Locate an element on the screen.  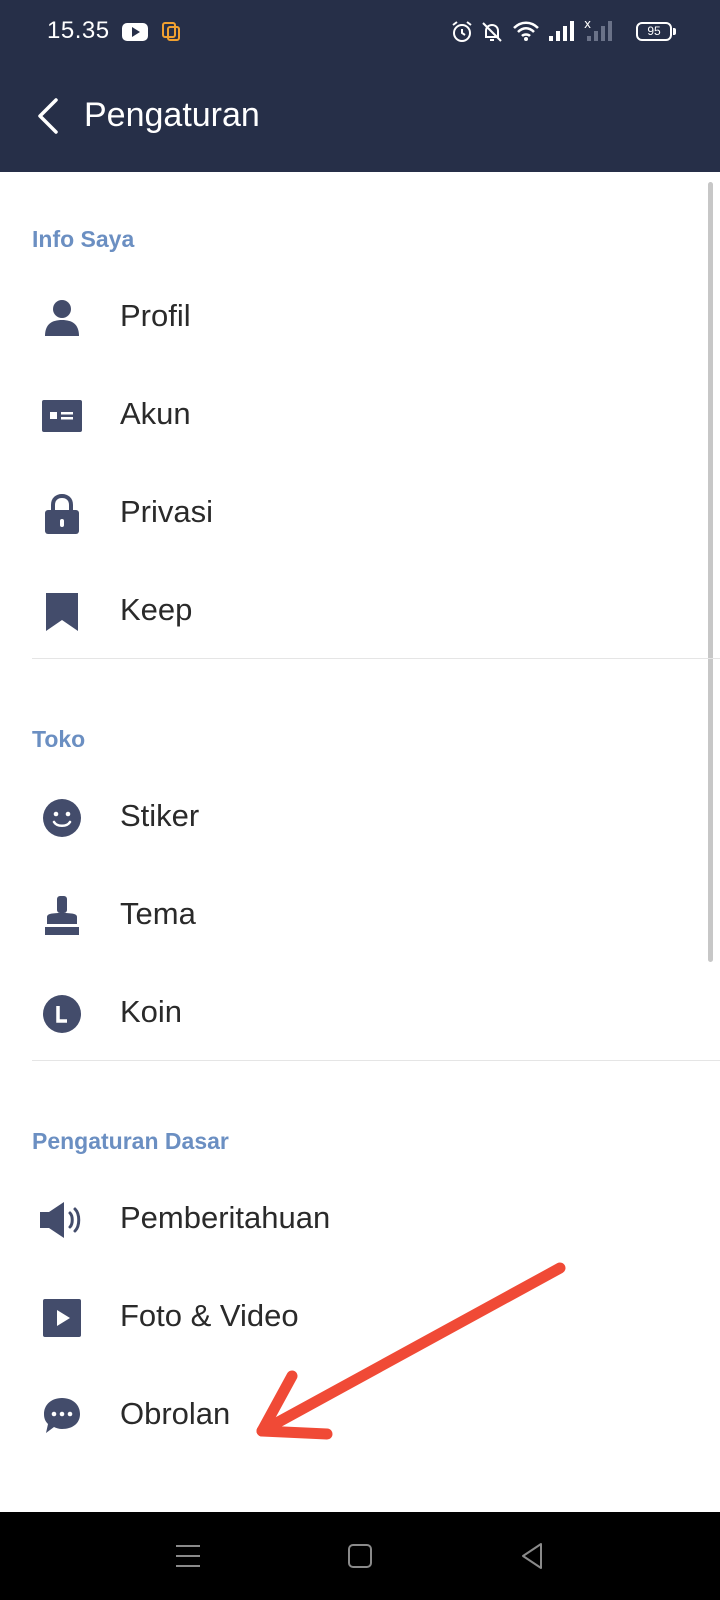
back-button is located at coordinates (48, 116).